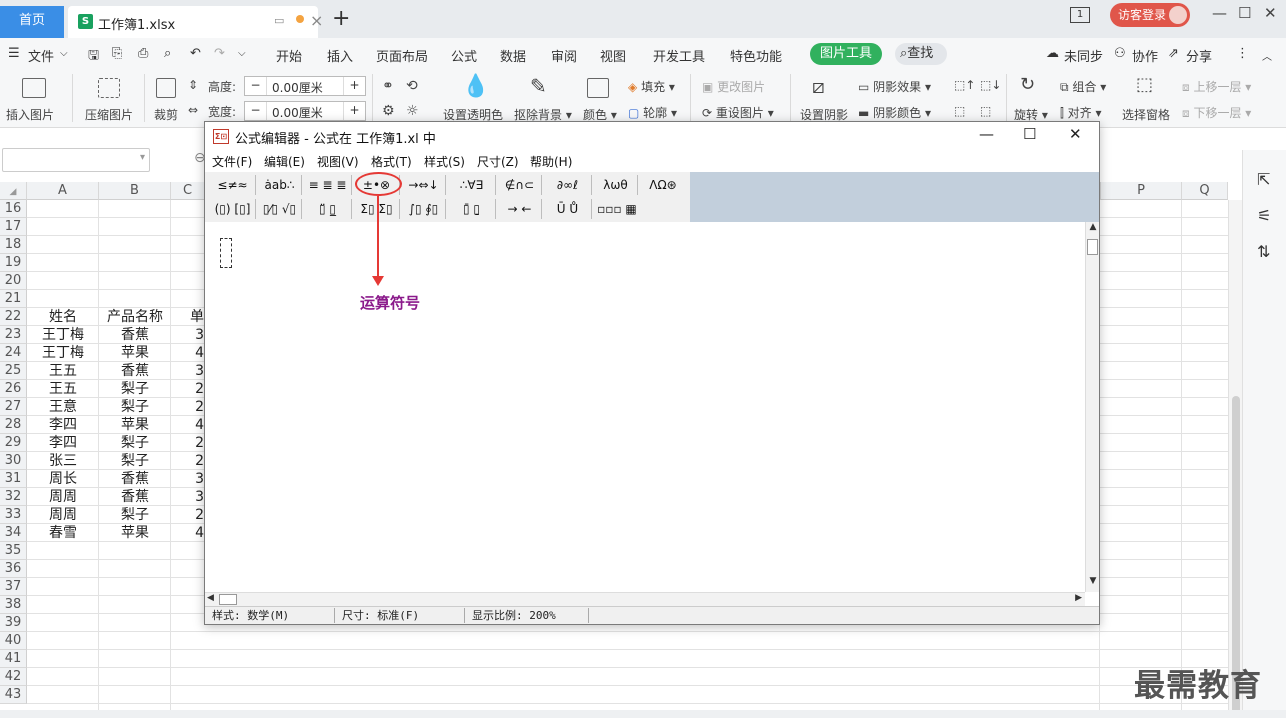  I want to click on dialog-vscroll-thumb, so click(1092, 247).